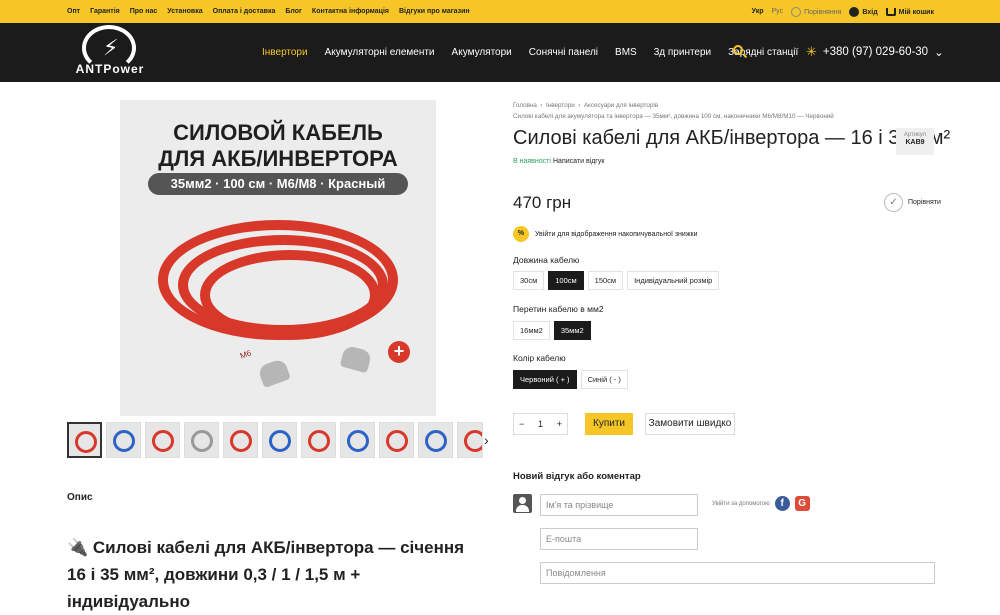 This screenshot has width=1000, height=615. I want to click on nav-3d-printers: 3д принтери, so click(682, 52).